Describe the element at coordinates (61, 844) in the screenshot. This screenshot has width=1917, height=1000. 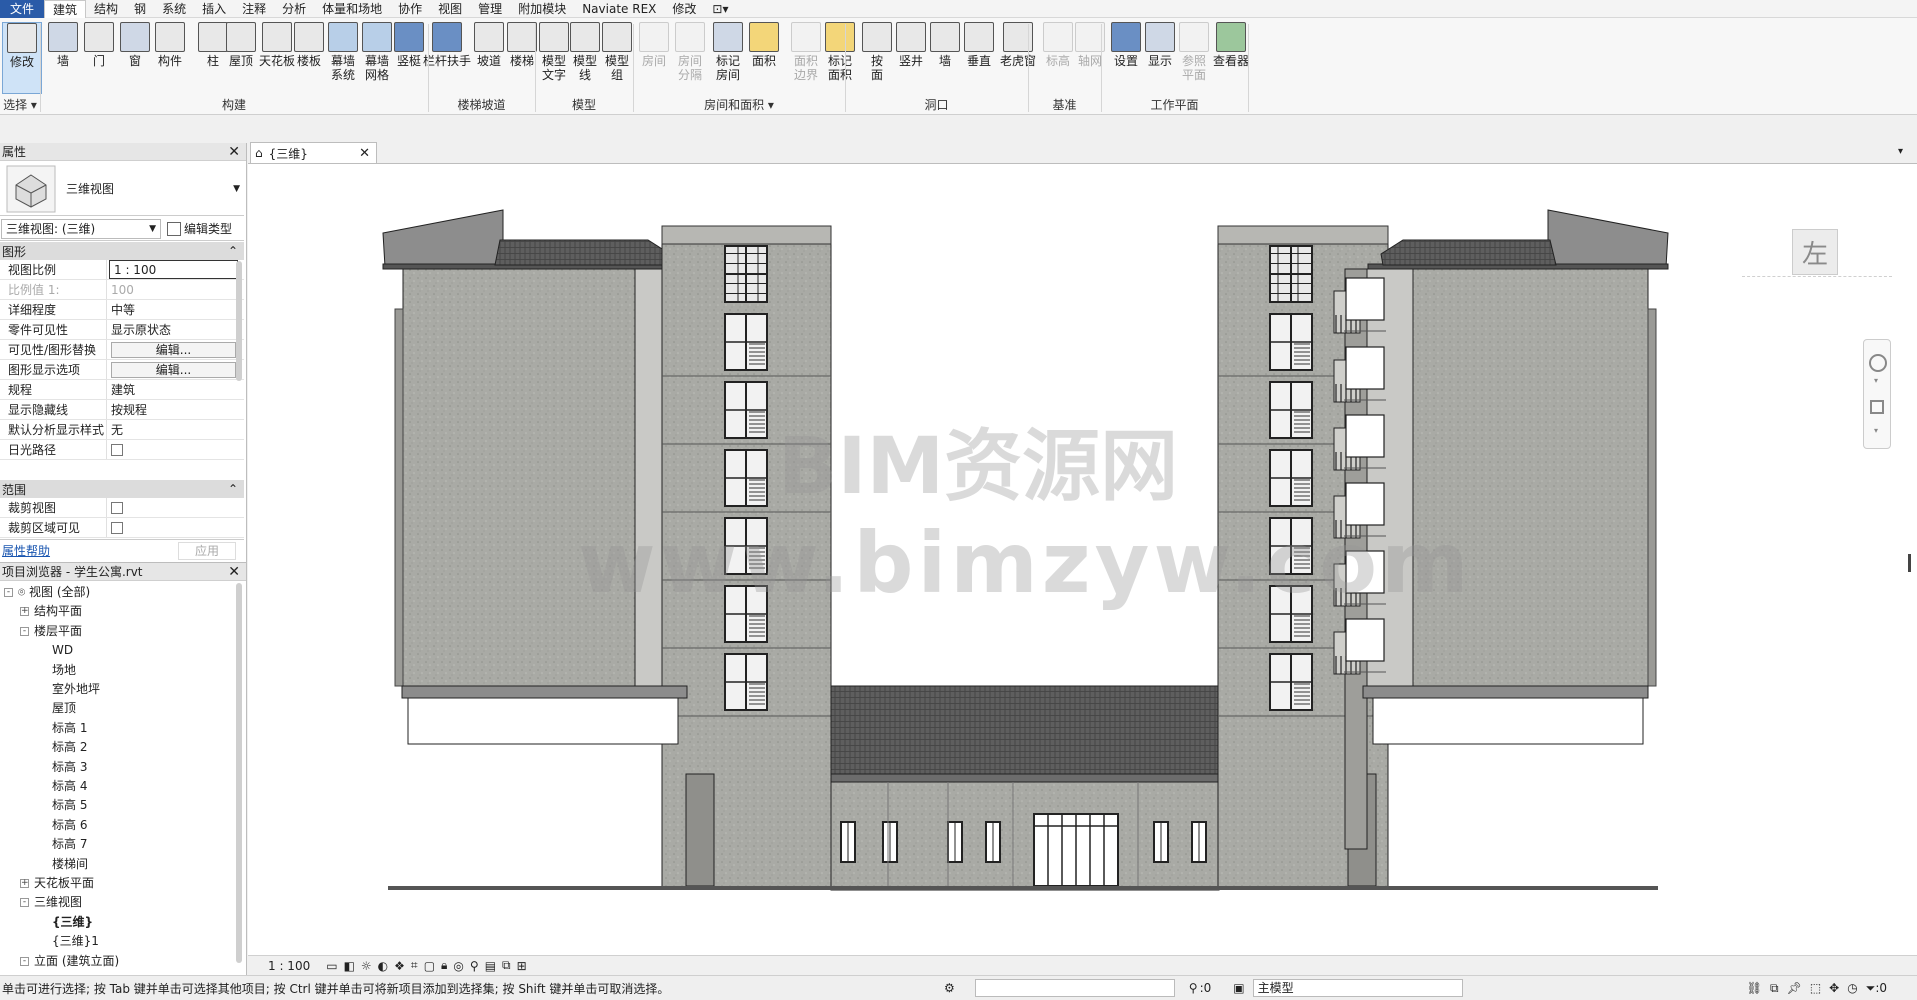
I see `browser-tree-item: 标高 7` at that location.